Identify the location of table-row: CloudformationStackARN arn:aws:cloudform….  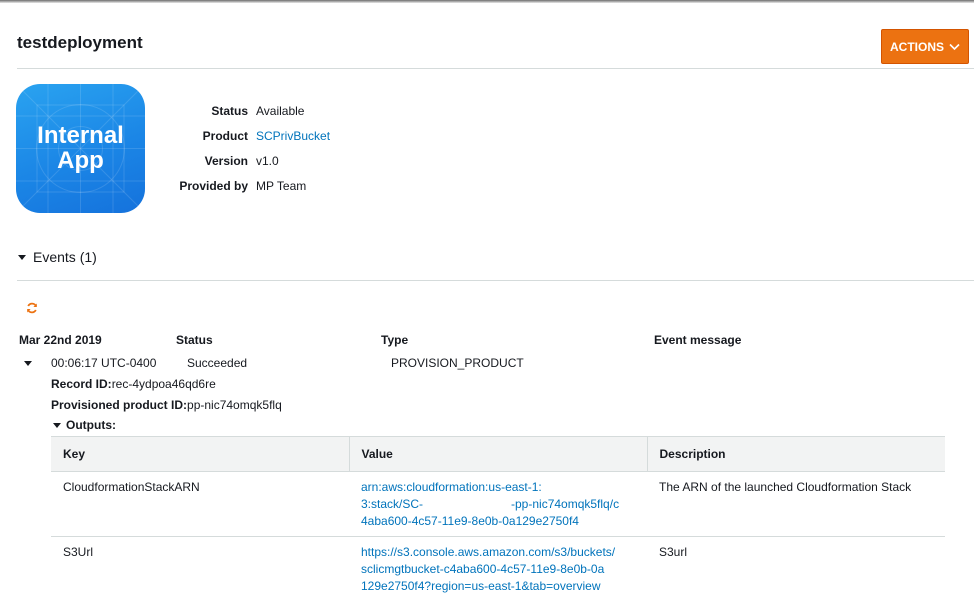
(498, 504).